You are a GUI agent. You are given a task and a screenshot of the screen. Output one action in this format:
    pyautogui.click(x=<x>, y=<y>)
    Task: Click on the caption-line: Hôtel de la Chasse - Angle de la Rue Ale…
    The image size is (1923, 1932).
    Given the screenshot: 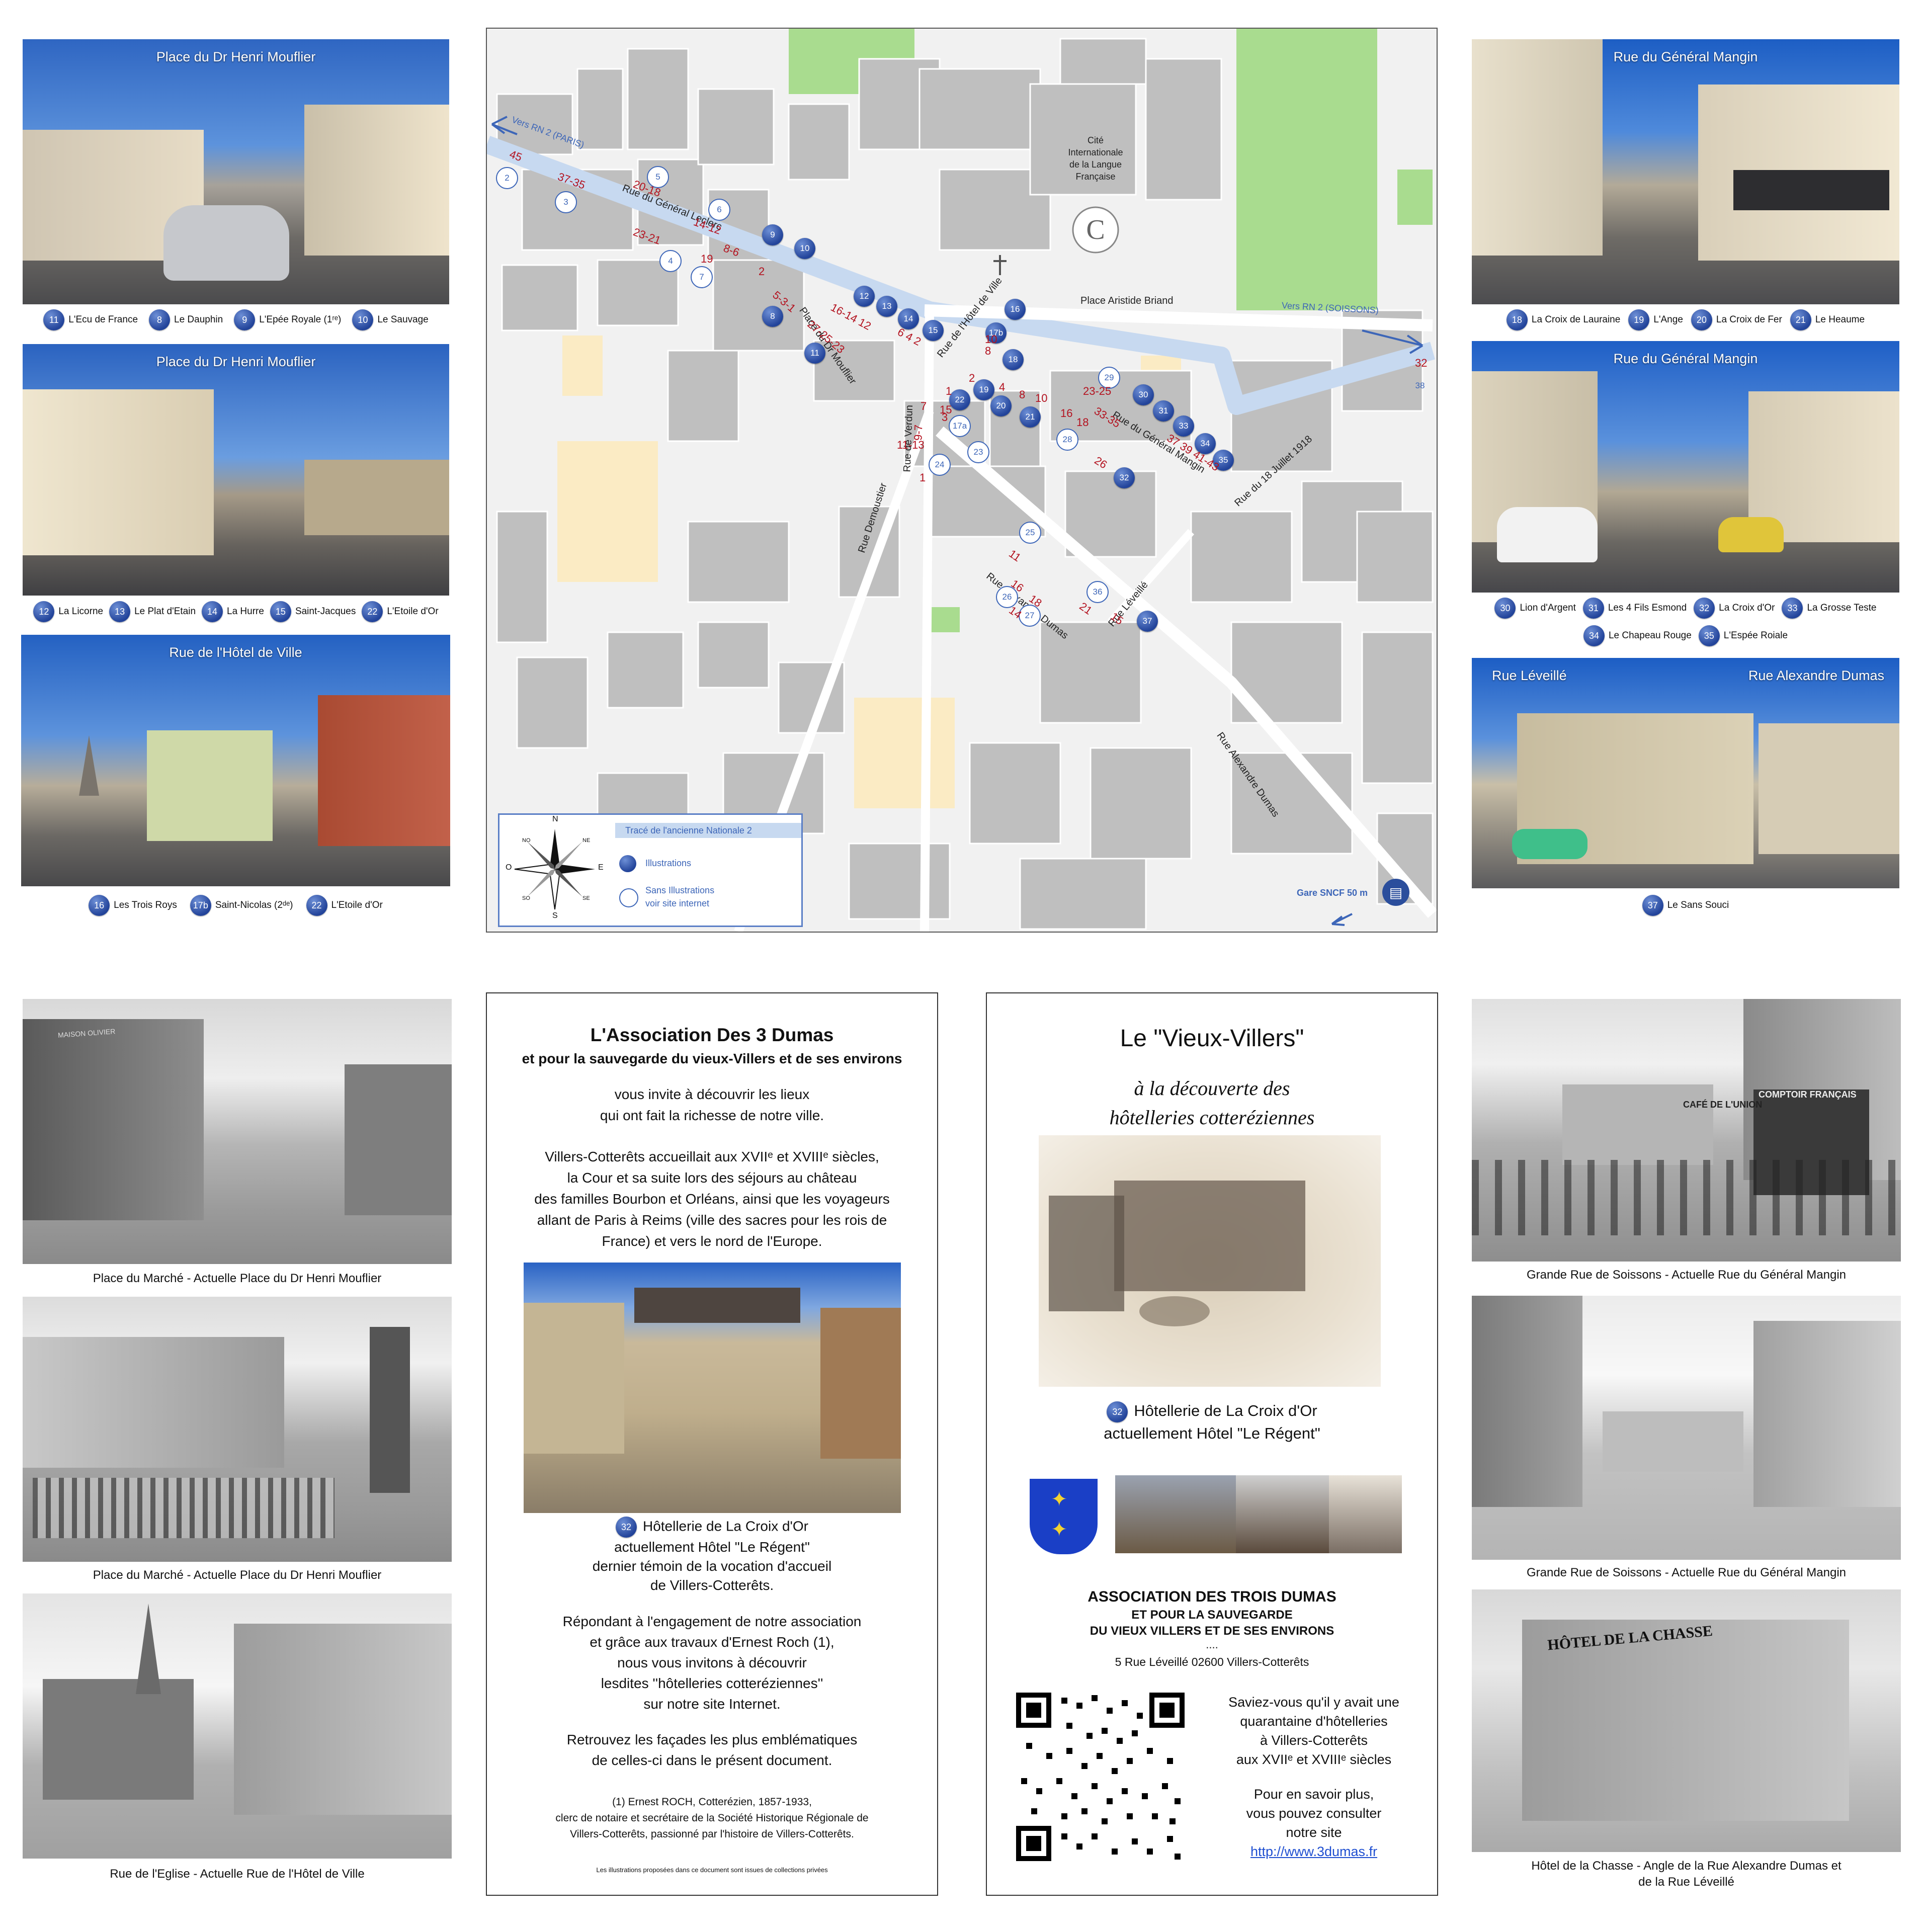 What is the action you would take?
    pyautogui.click(x=1687, y=1866)
    